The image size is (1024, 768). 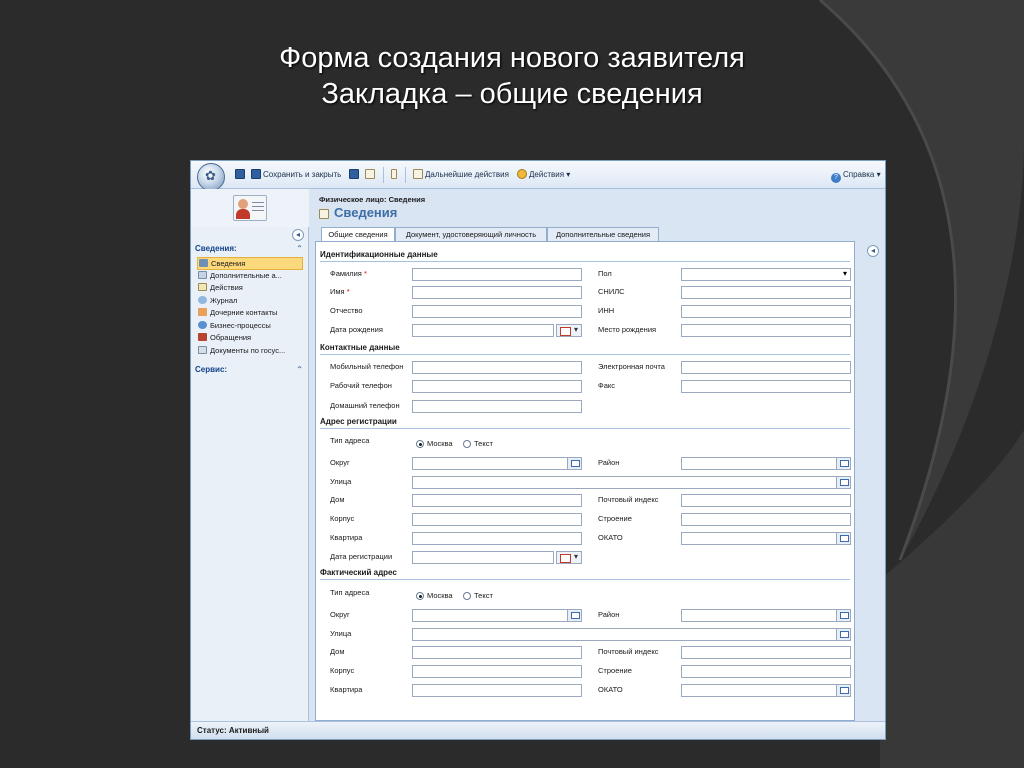 What do you see at coordinates (610, 689) in the screenshot?
I see `fact-okato-label: ОКАТО` at bounding box center [610, 689].